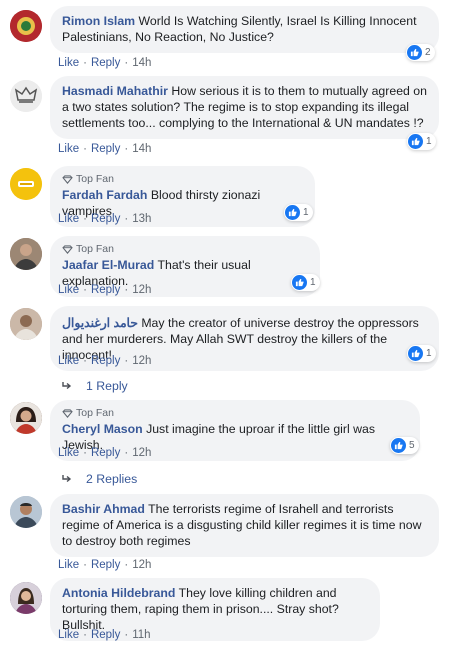 The height and width of the screenshot is (647, 452). Describe the element at coordinates (102, 429) in the screenshot. I see `comment-author: Cheryl Mason` at that location.